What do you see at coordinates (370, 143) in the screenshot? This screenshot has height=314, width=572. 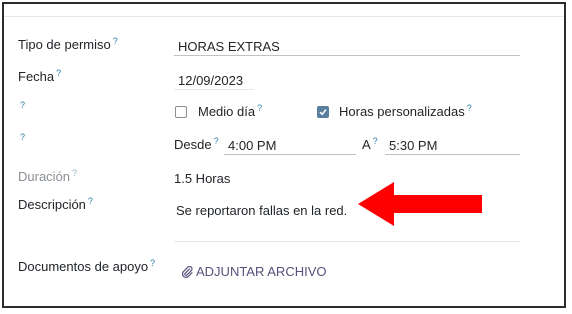 I see `to-label: A?` at bounding box center [370, 143].